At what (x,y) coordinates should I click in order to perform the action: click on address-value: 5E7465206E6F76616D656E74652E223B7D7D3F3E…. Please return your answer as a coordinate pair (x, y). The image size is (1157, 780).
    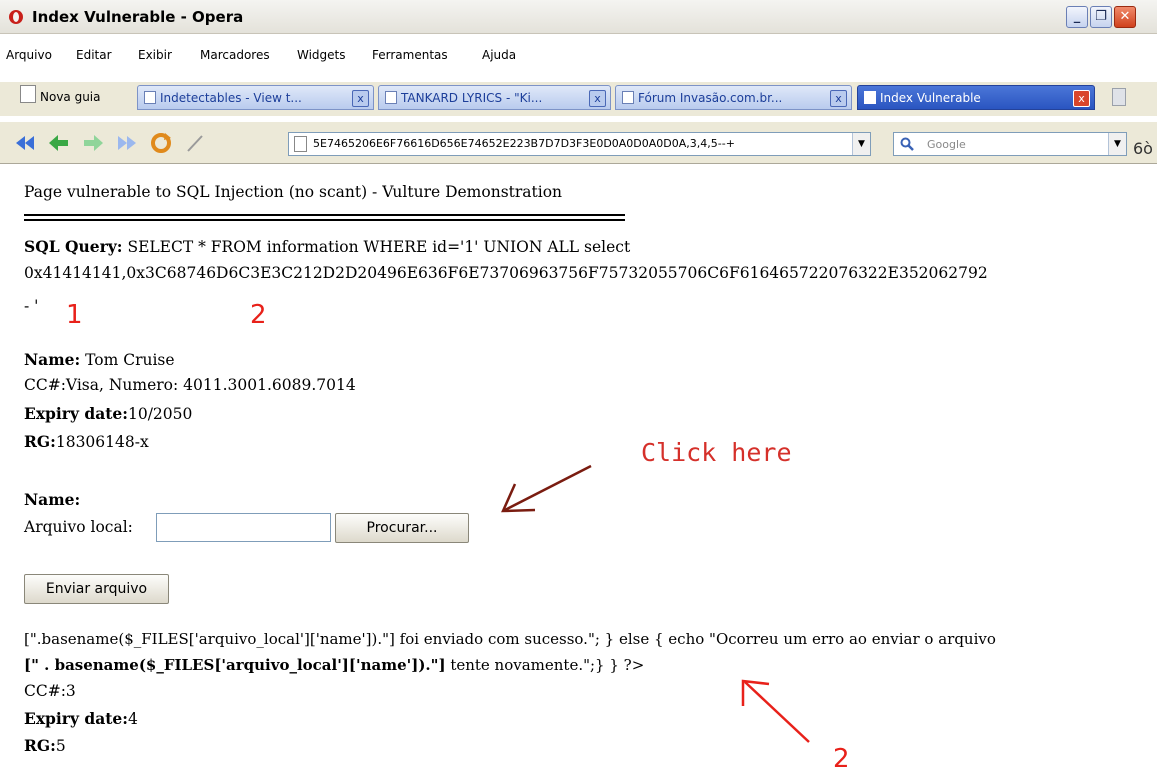
    Looking at the image, I should click on (524, 143).